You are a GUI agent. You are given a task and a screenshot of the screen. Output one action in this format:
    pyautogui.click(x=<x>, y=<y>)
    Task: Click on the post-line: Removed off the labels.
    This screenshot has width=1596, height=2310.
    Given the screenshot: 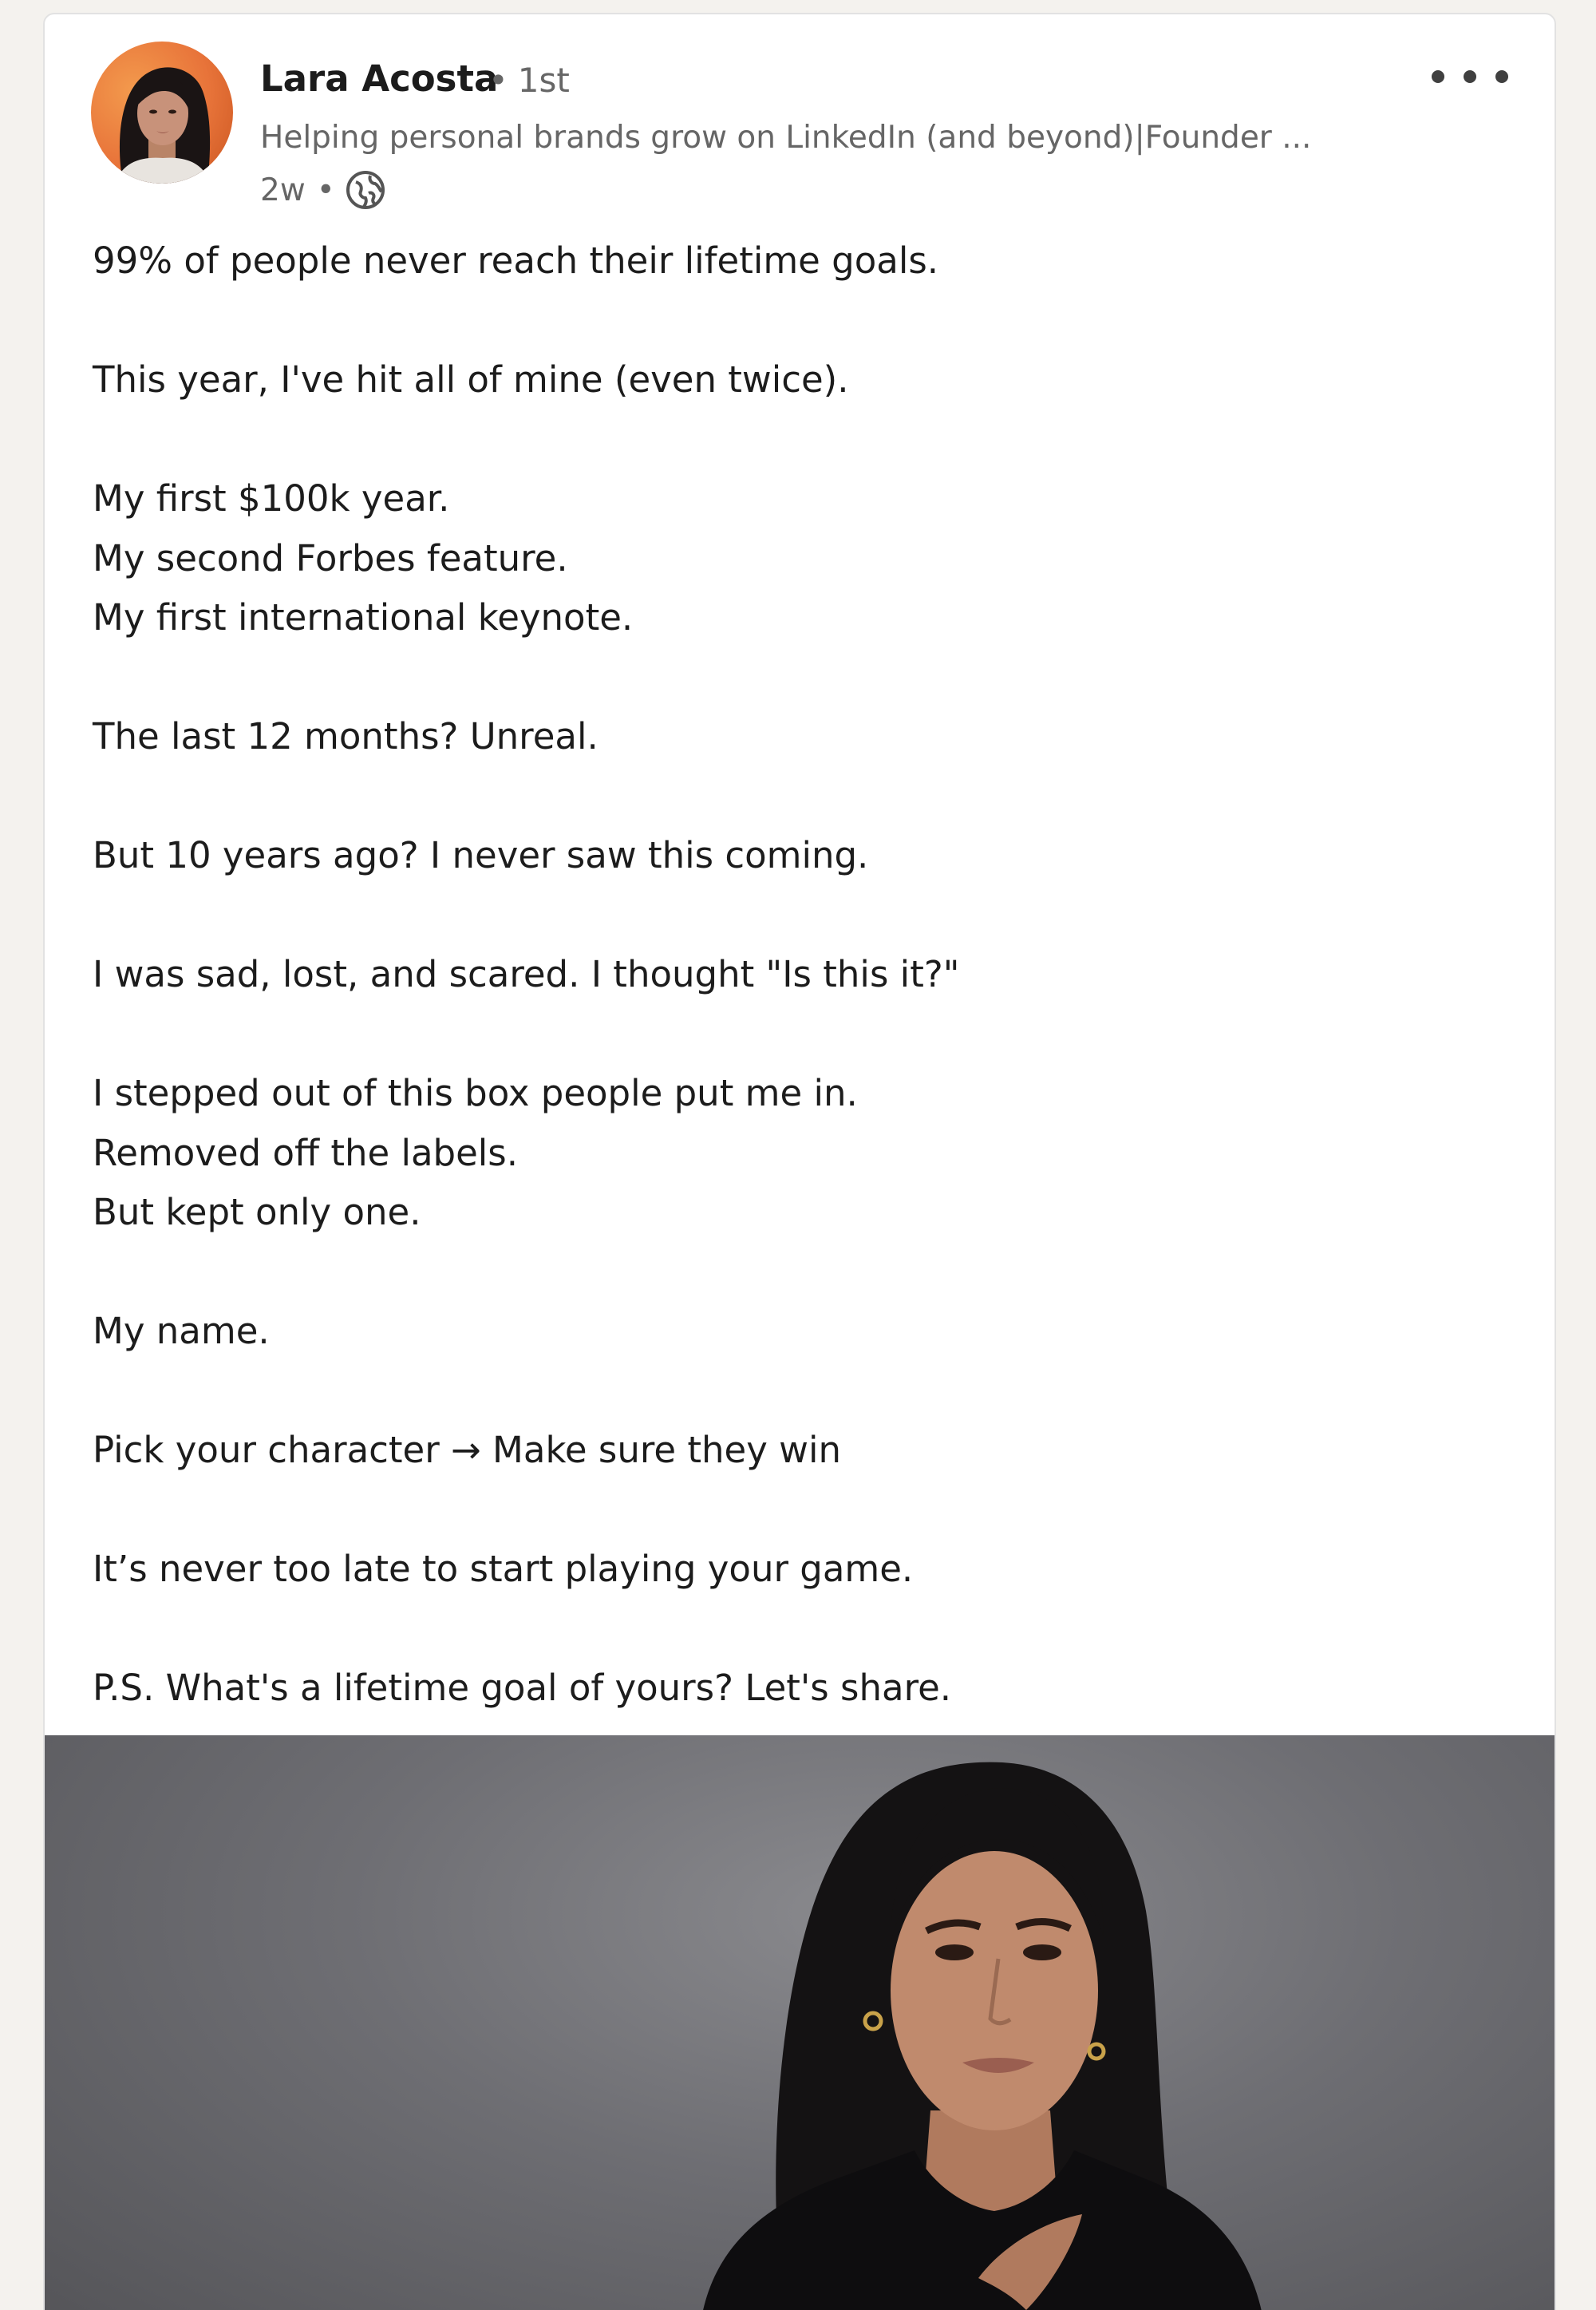 What is the action you would take?
    pyautogui.click(x=306, y=1152)
    